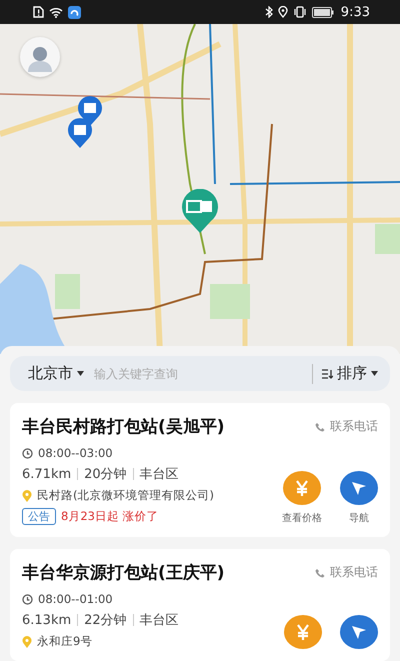 Image resolution: width=400 pixels, height=661 pixels. I want to click on distance: 6.13km, so click(47, 620).